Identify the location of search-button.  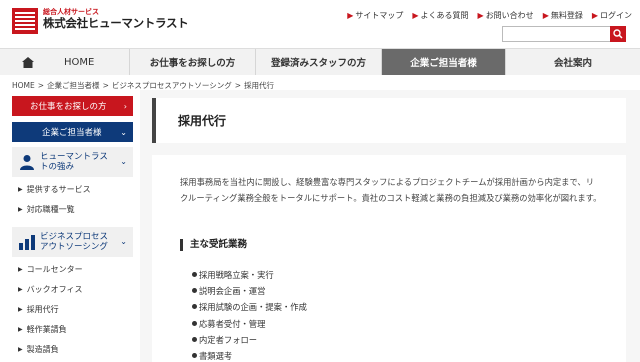
(618, 34).